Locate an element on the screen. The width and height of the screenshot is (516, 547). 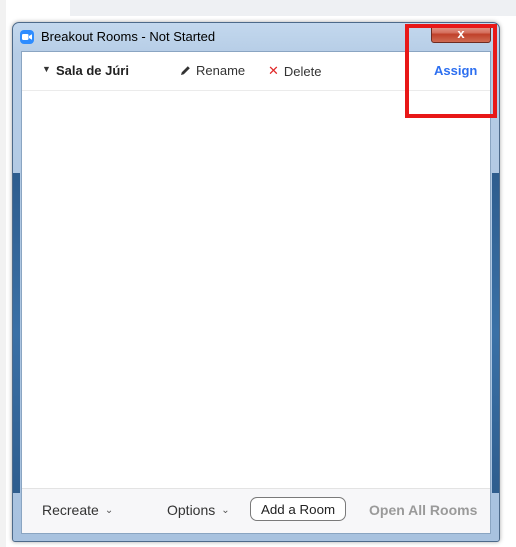
recreate-label: Recreate is located at coordinates (70, 510).